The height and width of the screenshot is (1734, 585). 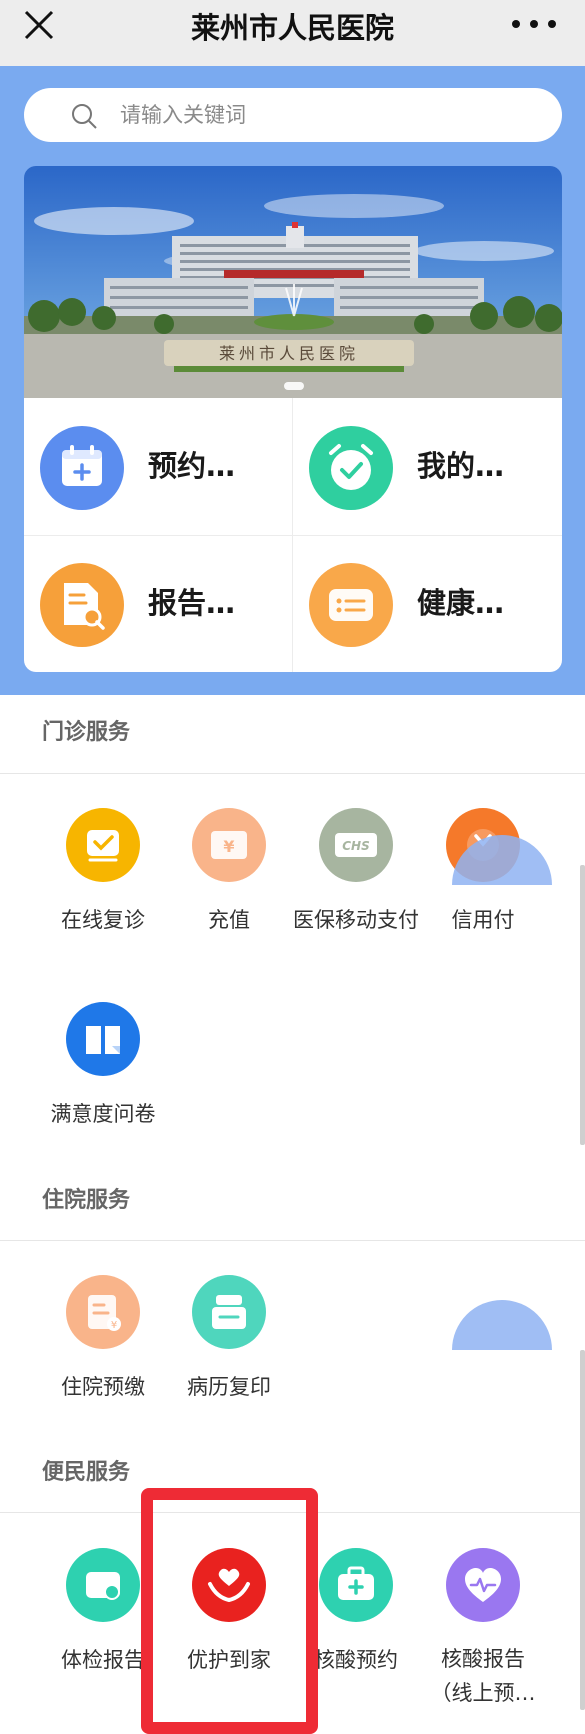 I want to click on service-satisfaction-survey: 满意度问卷, so click(x=103, y=1067).